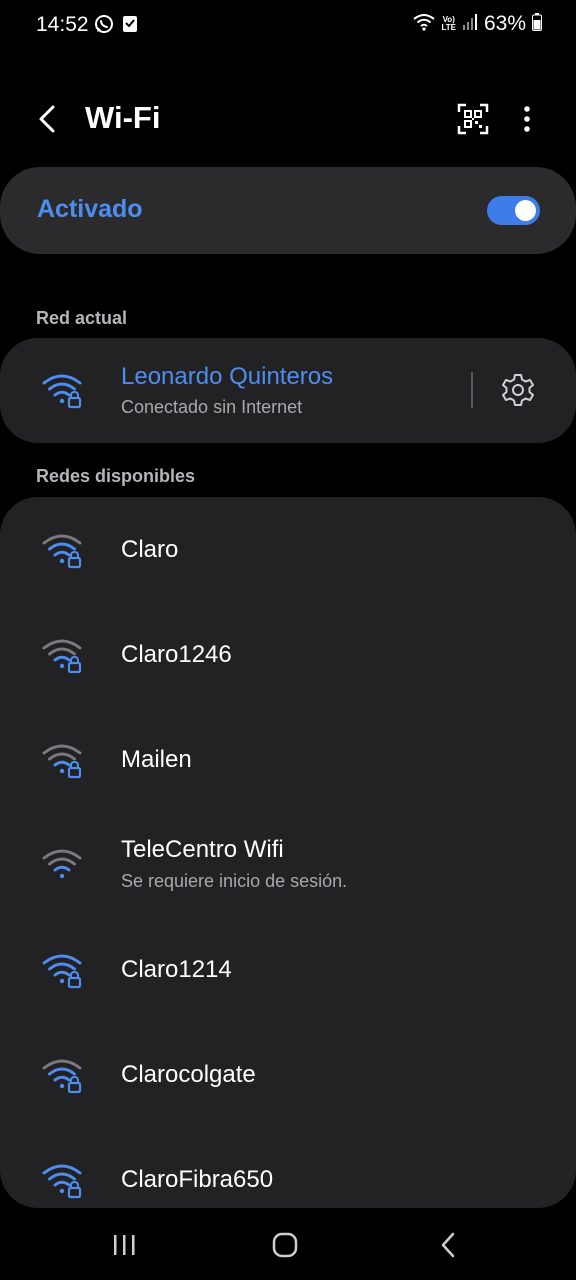  I want to click on network-item-claro1214: Claro1214, so click(288, 969).